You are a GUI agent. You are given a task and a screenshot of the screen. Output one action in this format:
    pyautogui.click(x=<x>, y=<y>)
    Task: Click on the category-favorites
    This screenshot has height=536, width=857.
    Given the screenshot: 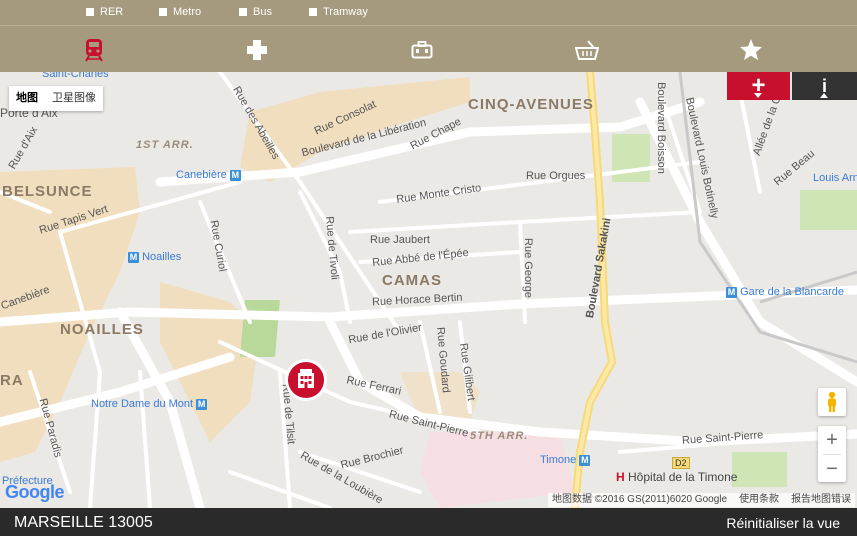 What is the action you would take?
    pyautogui.click(x=751, y=49)
    